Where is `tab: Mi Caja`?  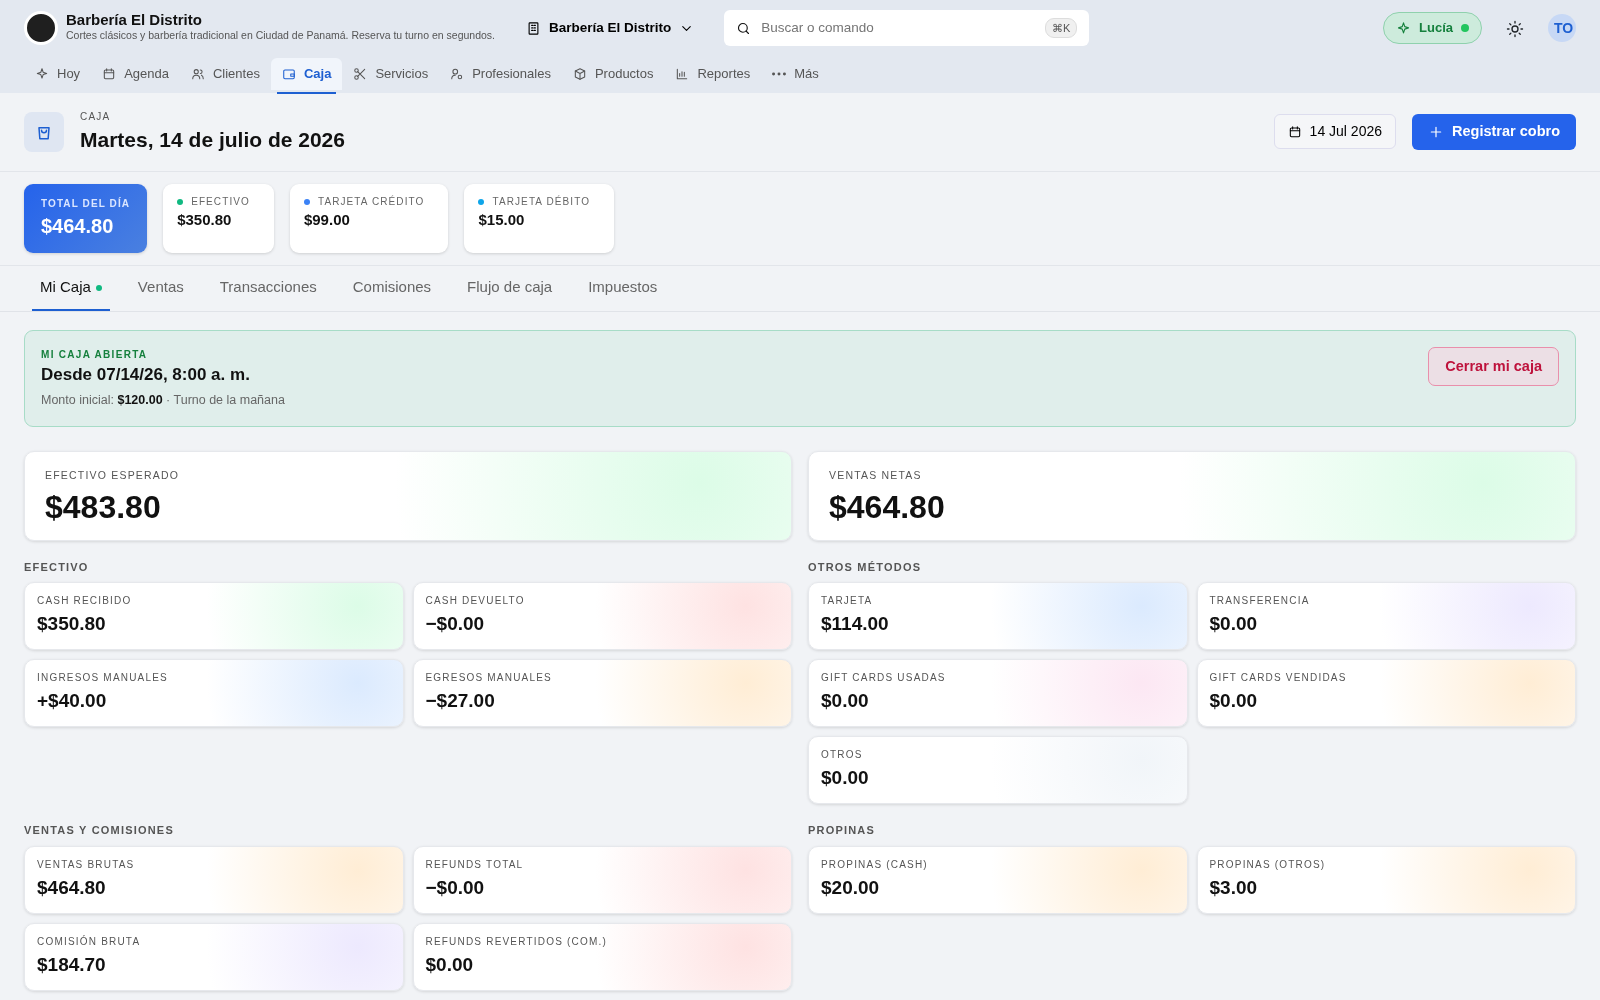 tab: Mi Caja is located at coordinates (71, 288).